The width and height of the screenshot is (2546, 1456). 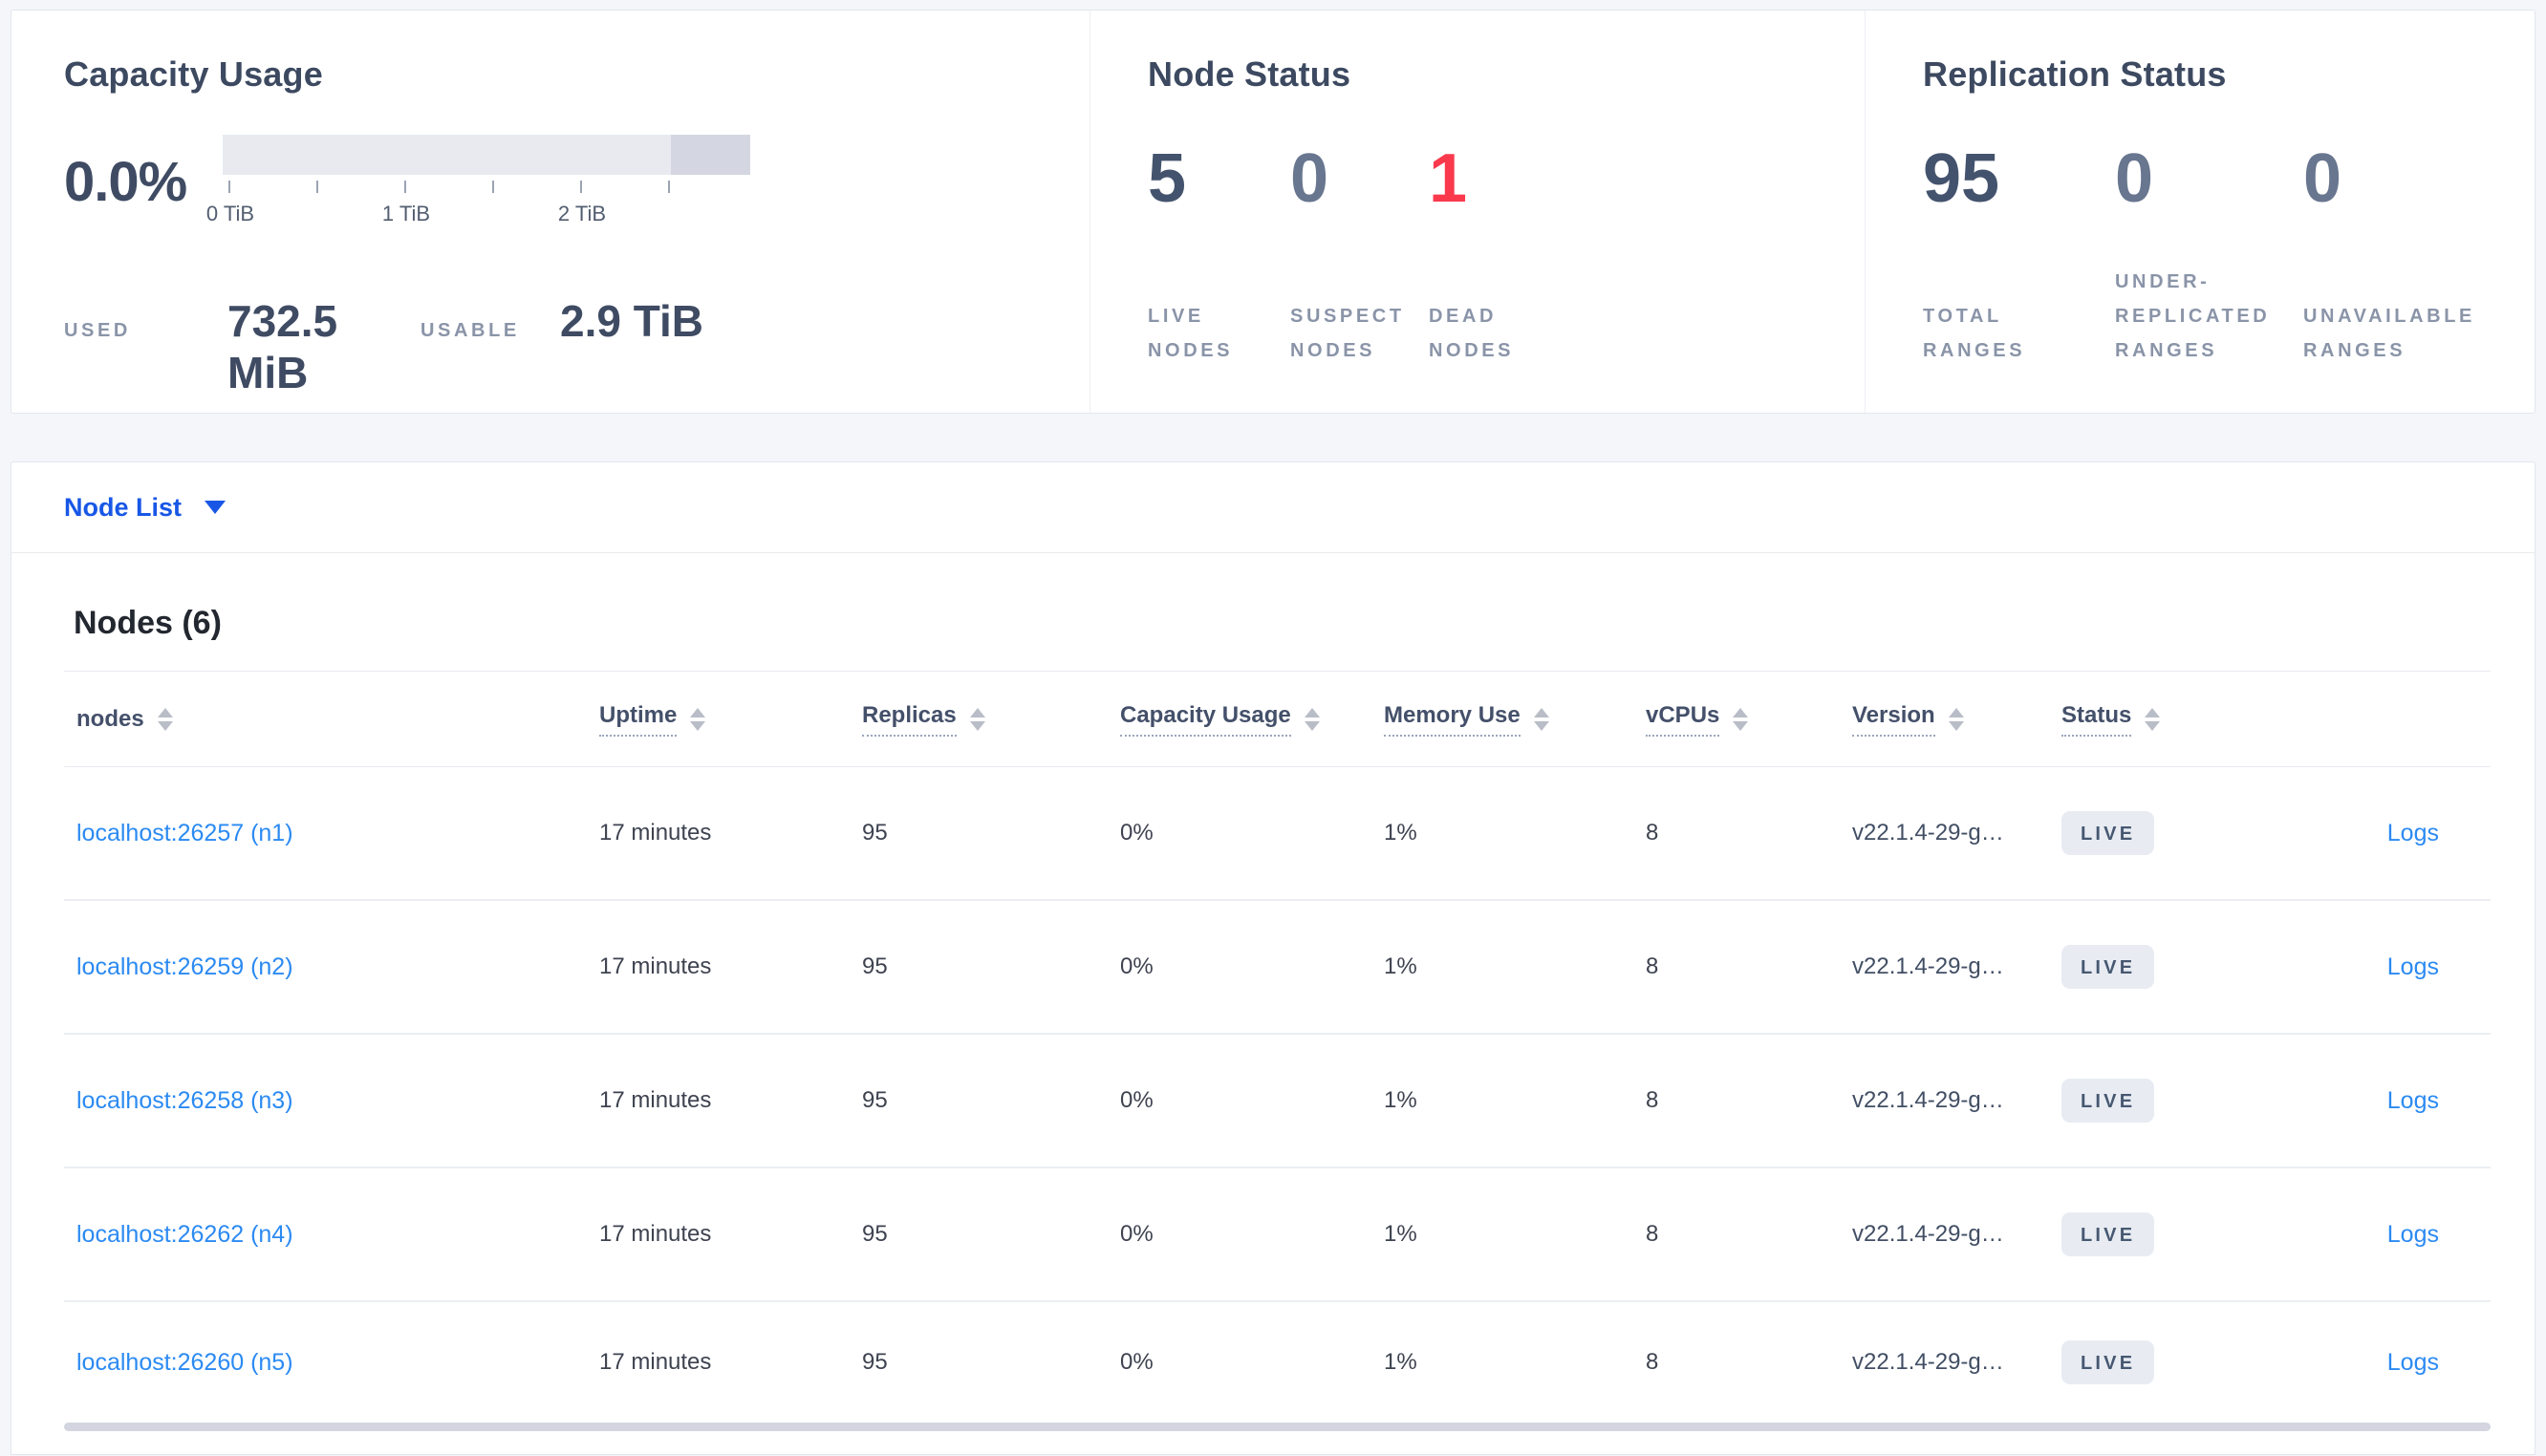 What do you see at coordinates (1252, 720) in the screenshot?
I see `column-header-capacity_usage: Capacity Usage` at bounding box center [1252, 720].